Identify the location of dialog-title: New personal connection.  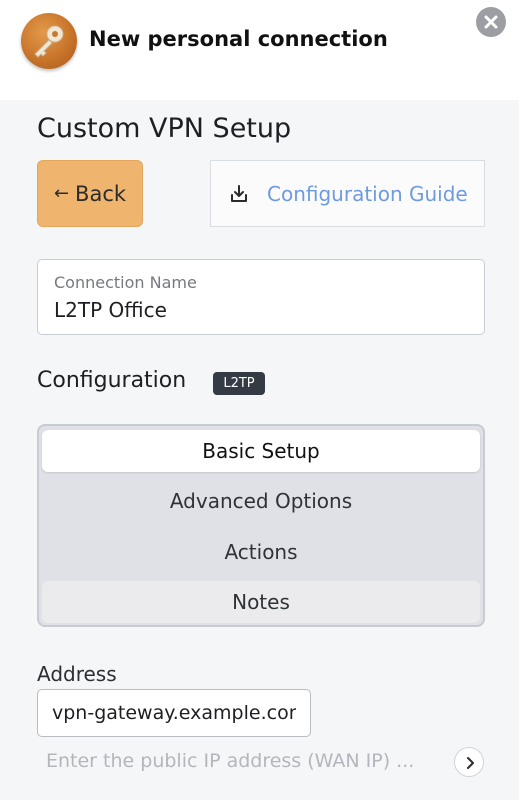
(238, 39).